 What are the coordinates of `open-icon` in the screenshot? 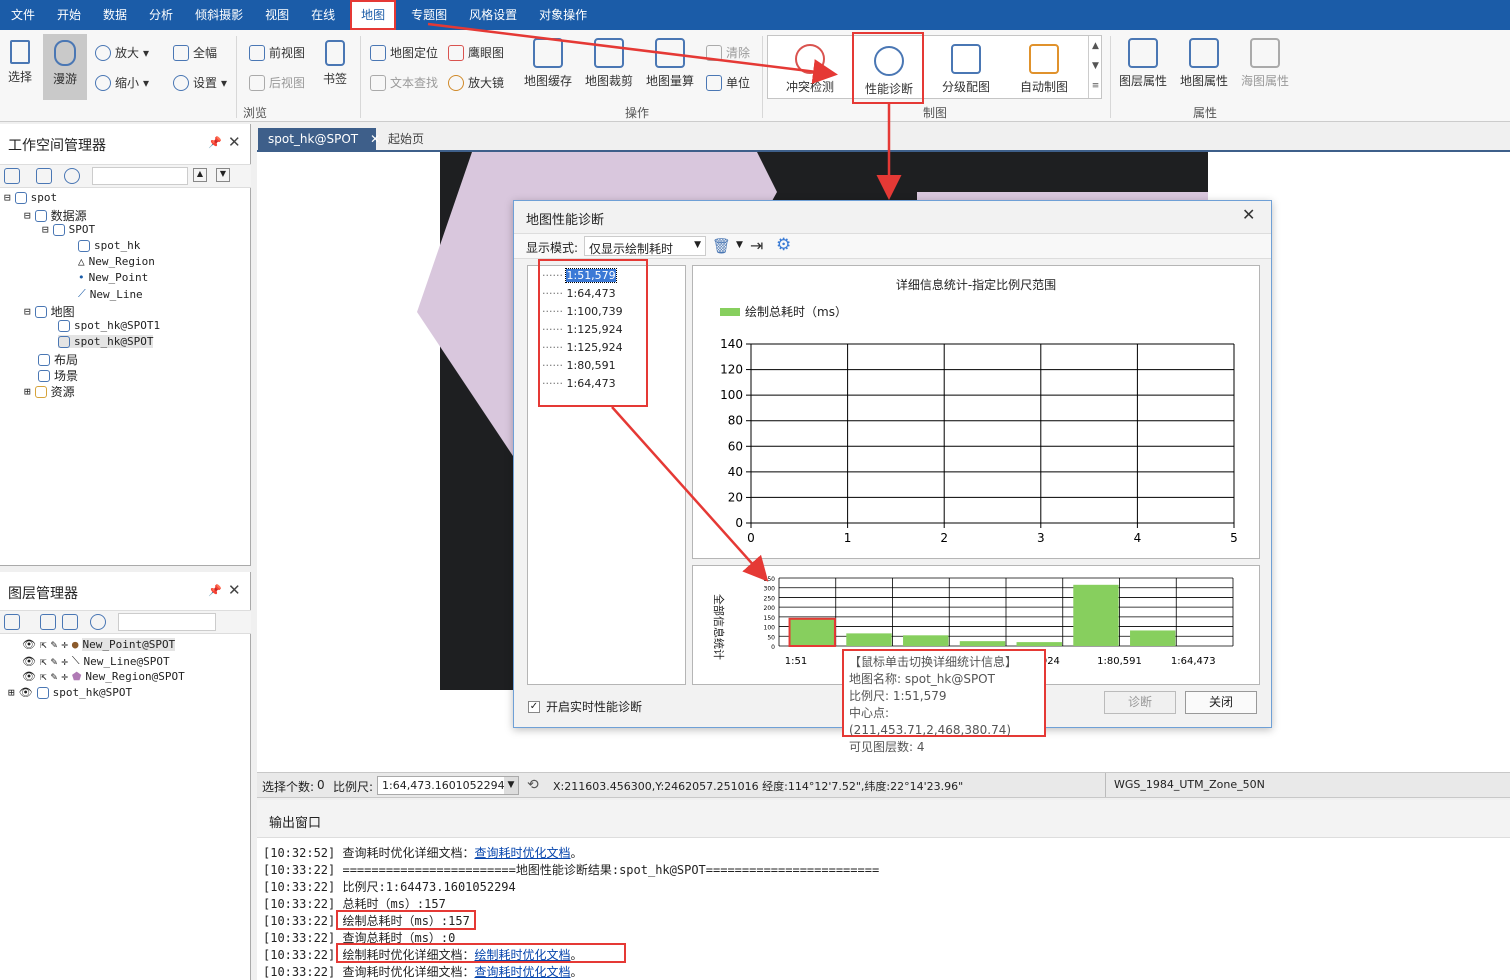 It's located at (12, 176).